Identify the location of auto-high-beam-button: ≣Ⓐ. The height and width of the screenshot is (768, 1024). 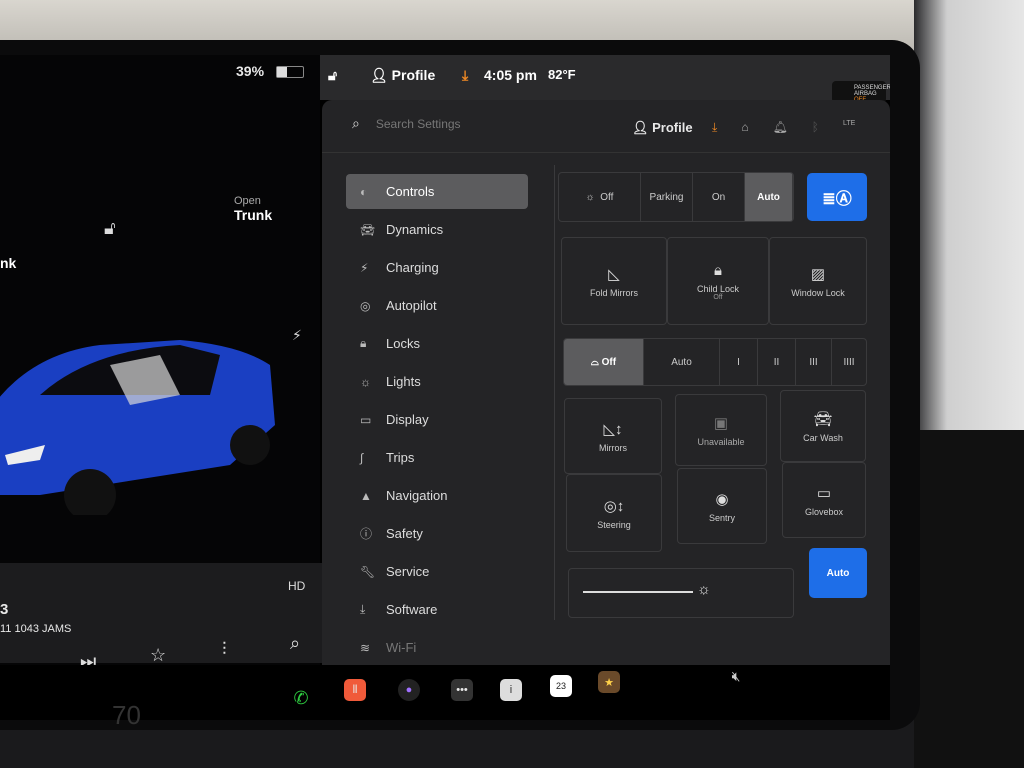
(837, 197).